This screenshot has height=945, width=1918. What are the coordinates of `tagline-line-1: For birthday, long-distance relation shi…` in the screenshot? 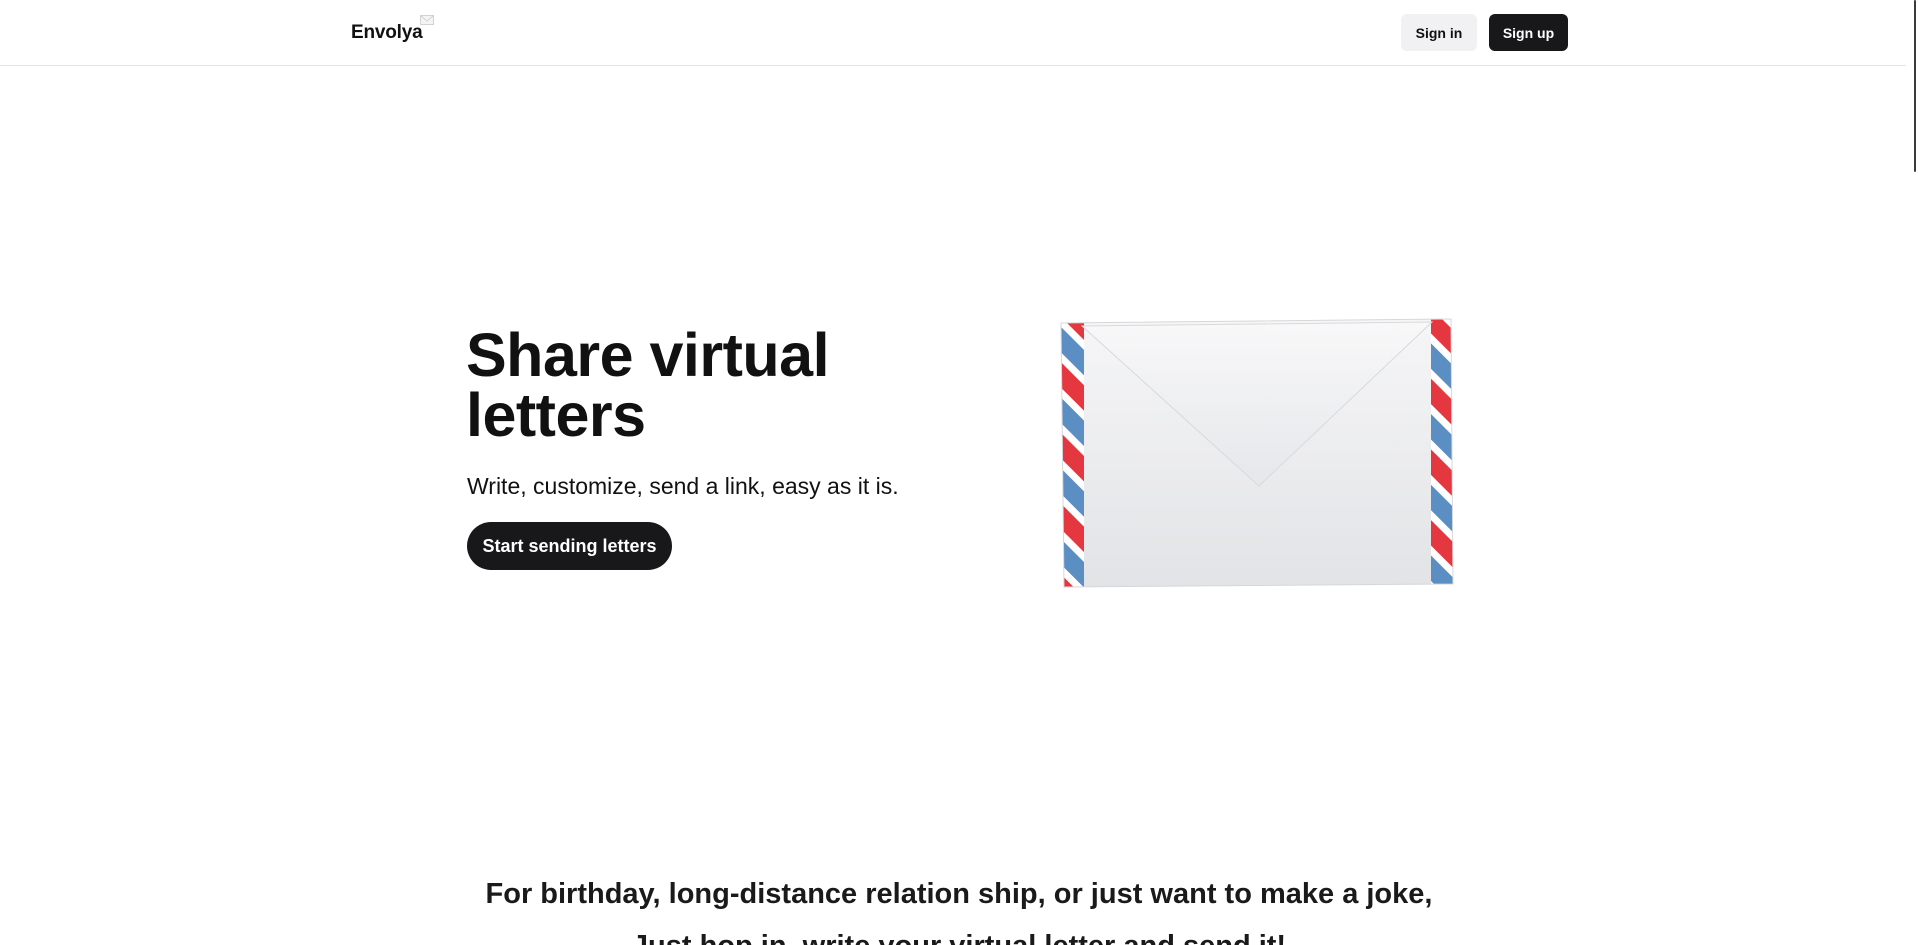 It's located at (959, 894).